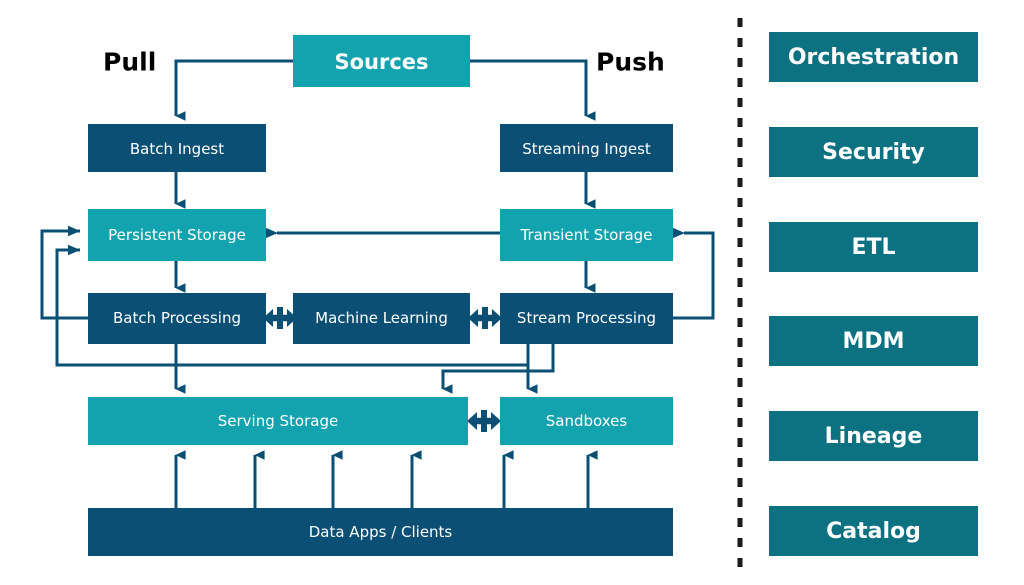 This screenshot has width=1024, height=585. What do you see at coordinates (485, 318) in the screenshot?
I see `double-arrow-icon-ml-to-stream` at bounding box center [485, 318].